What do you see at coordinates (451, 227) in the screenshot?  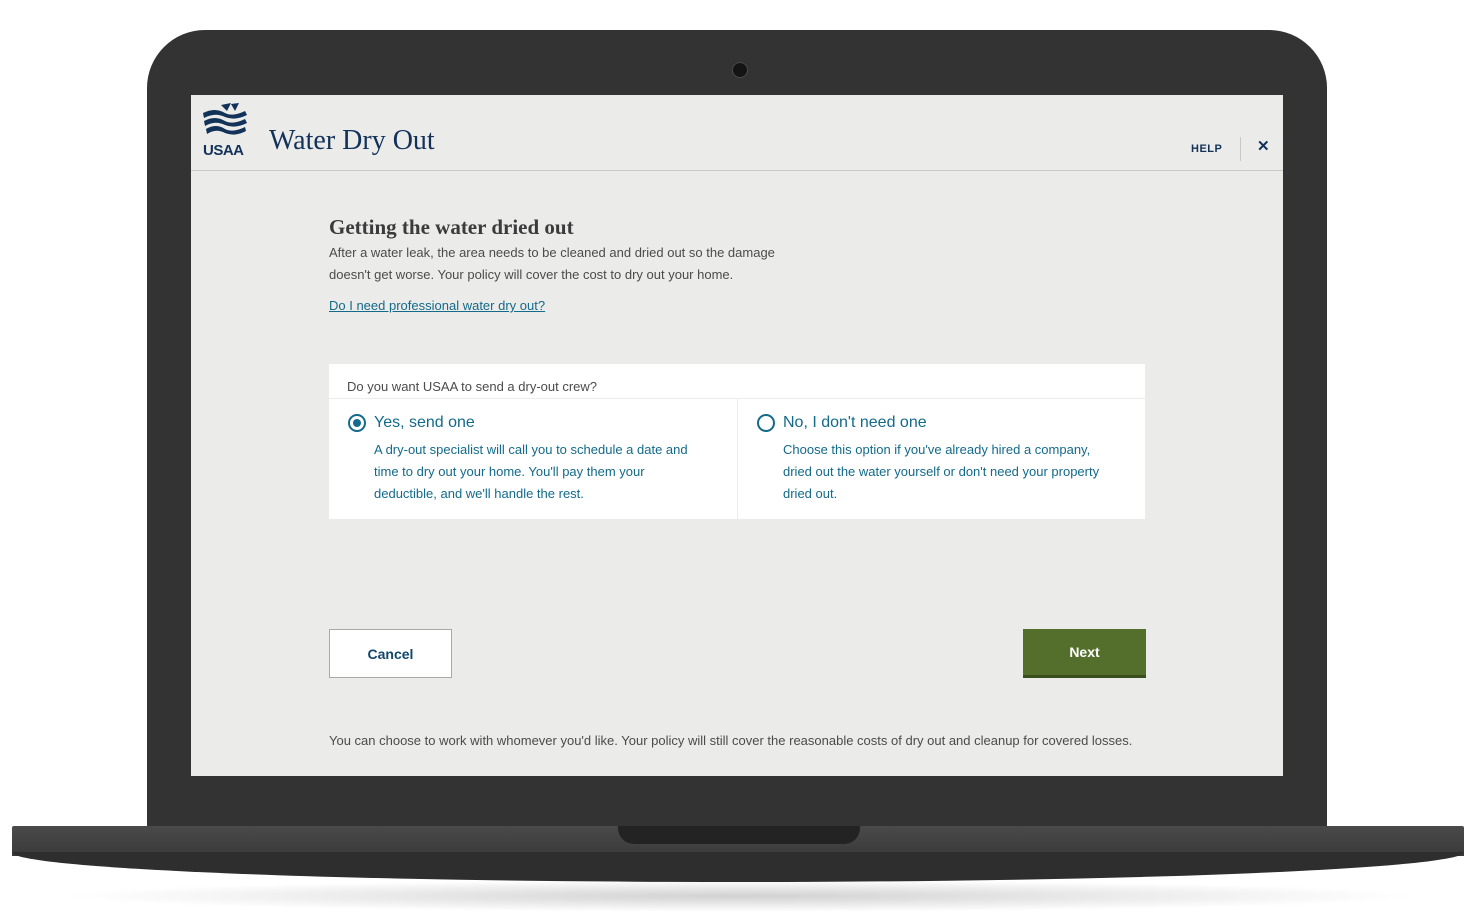 I see `page-title: Getting the water dried out` at bounding box center [451, 227].